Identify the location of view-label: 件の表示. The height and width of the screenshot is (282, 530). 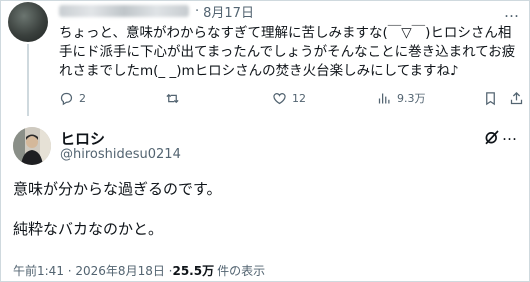
(241, 271).